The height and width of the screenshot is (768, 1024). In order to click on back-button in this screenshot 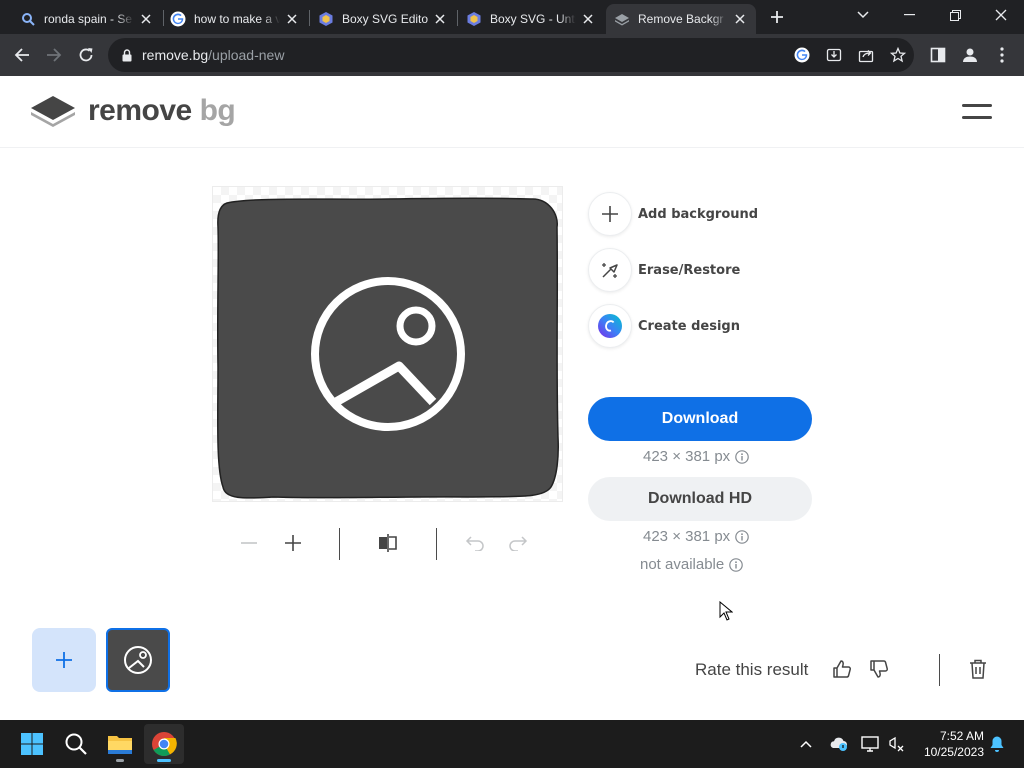, I will do `click(22, 55)`.